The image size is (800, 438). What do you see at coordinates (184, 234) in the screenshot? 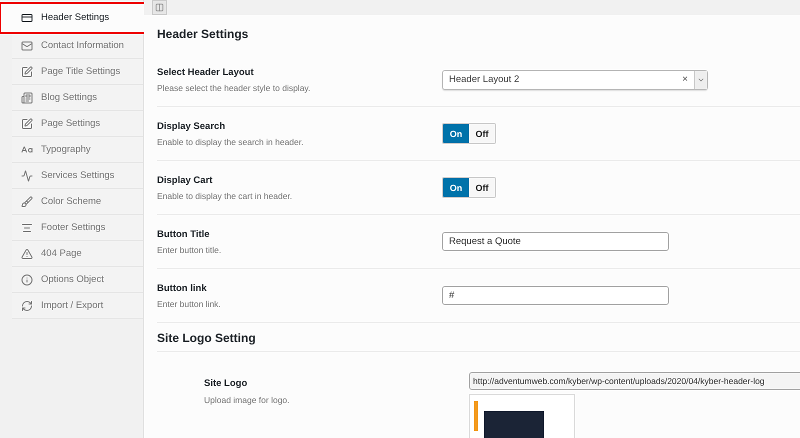
I see `field-title: Button Title` at bounding box center [184, 234].